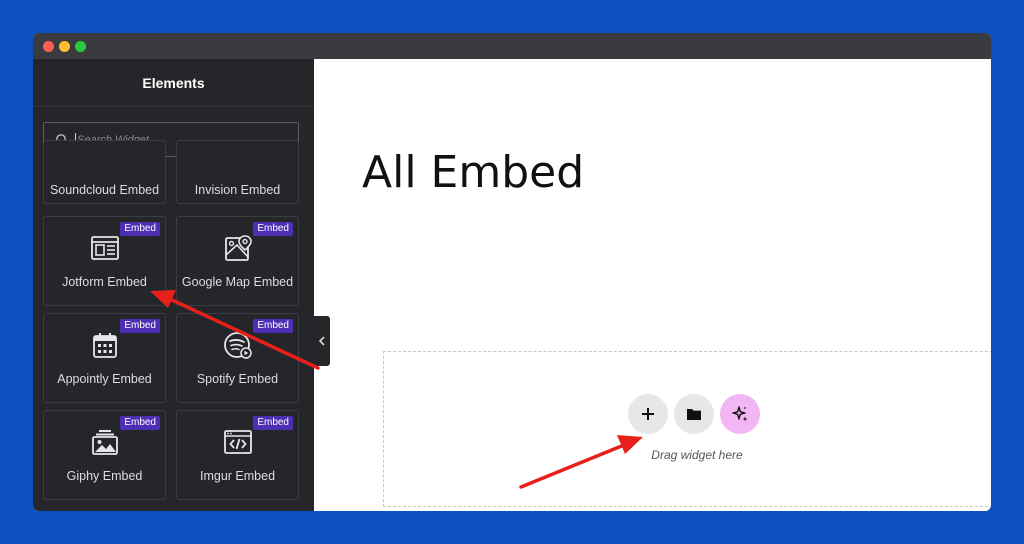  I want to click on sparkle-icon, so click(740, 414).